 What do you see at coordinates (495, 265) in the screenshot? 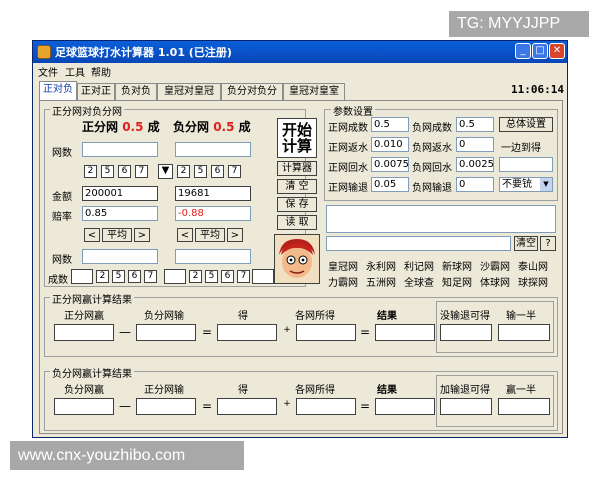
I see `link-shaba: 沙霸网` at bounding box center [495, 265].